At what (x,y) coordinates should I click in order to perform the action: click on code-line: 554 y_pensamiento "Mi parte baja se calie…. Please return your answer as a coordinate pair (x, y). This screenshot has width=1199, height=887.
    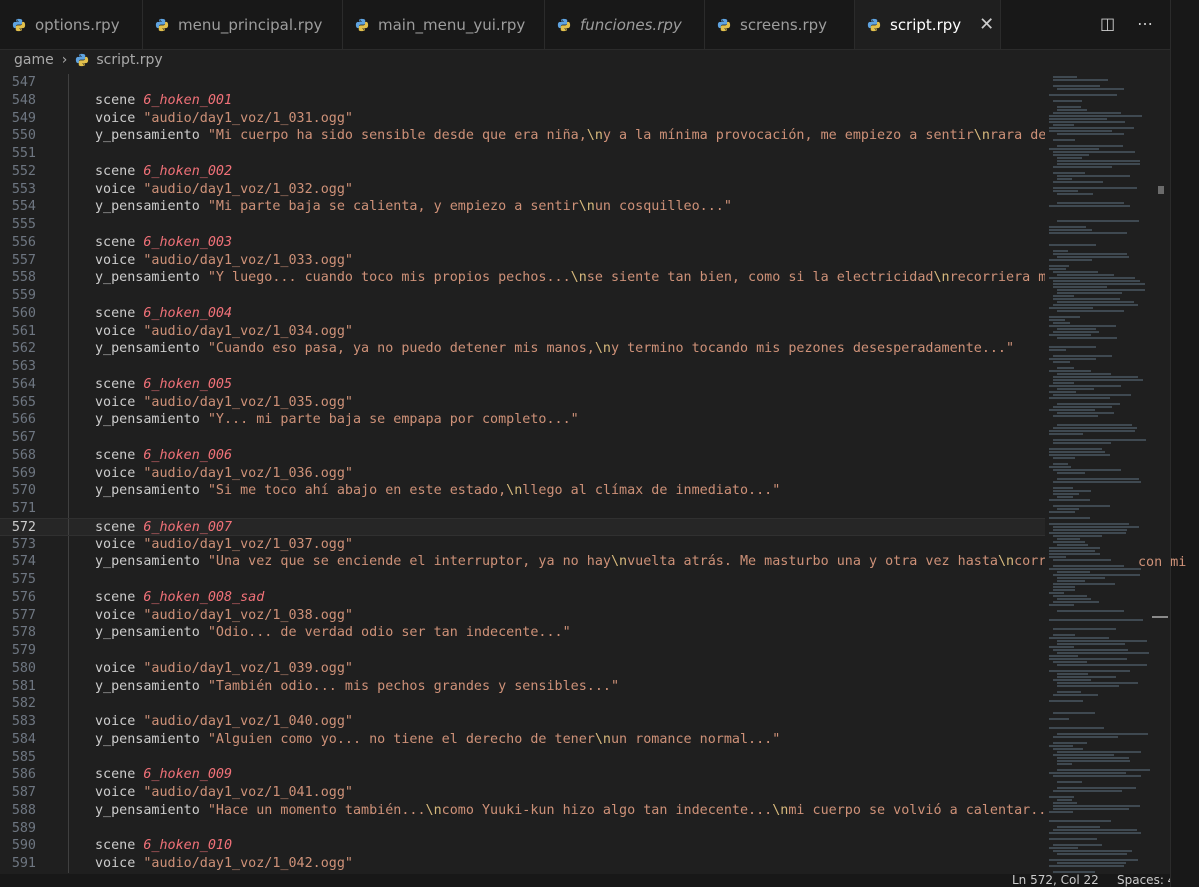
    Looking at the image, I should click on (522, 207).